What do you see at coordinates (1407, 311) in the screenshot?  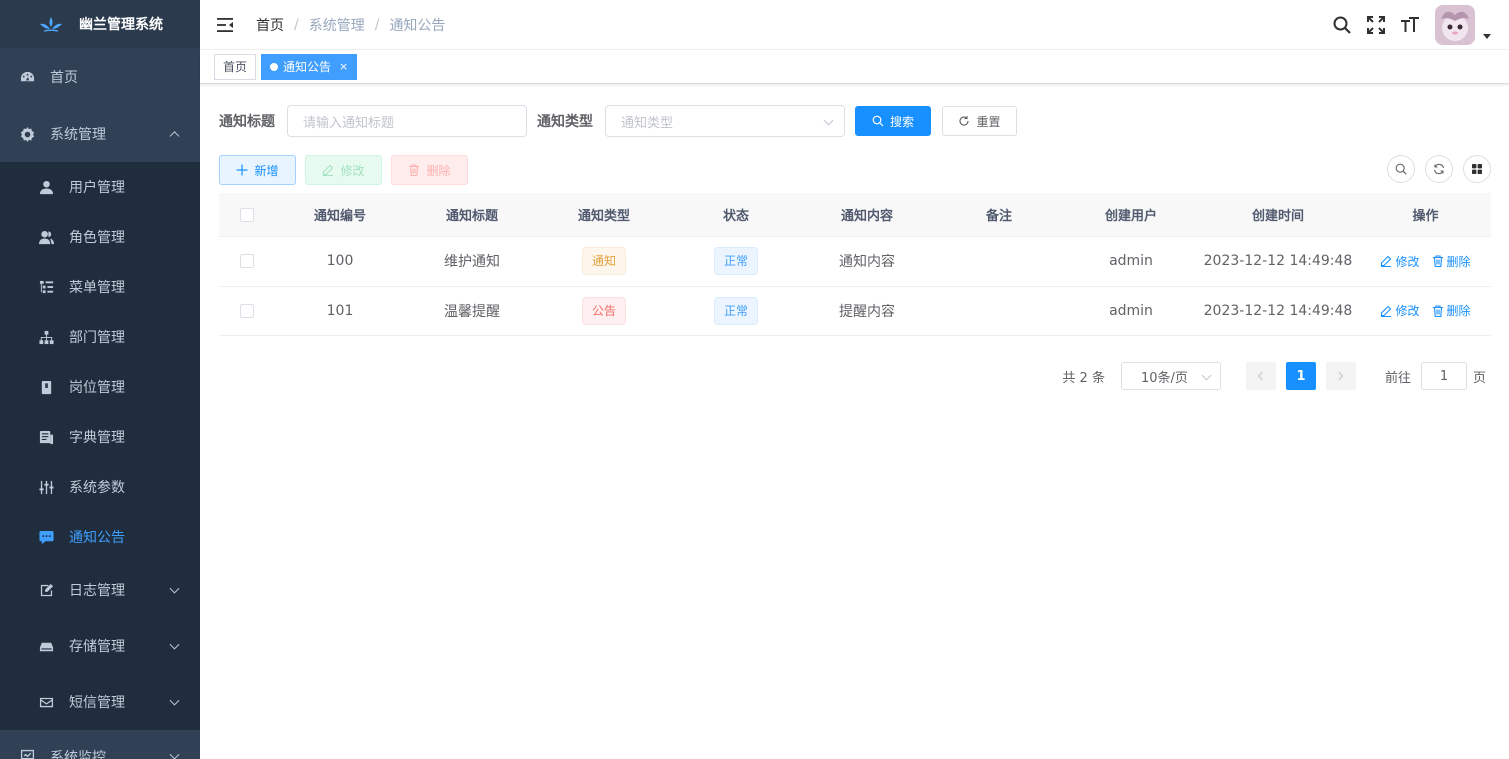 I see `row-edit-label: 修改` at bounding box center [1407, 311].